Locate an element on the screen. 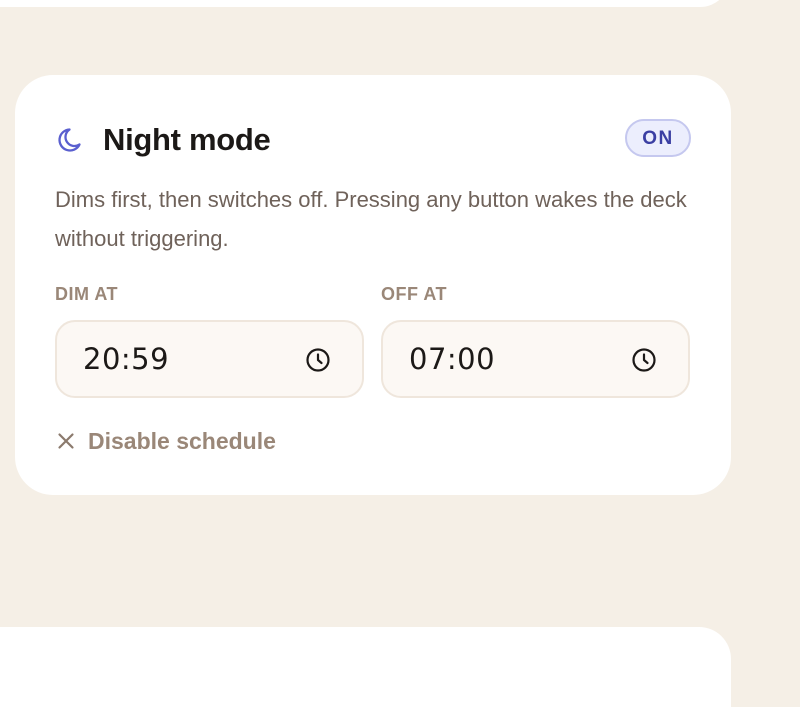 The image size is (800, 707). previous-card is located at coordinates (365, 3).